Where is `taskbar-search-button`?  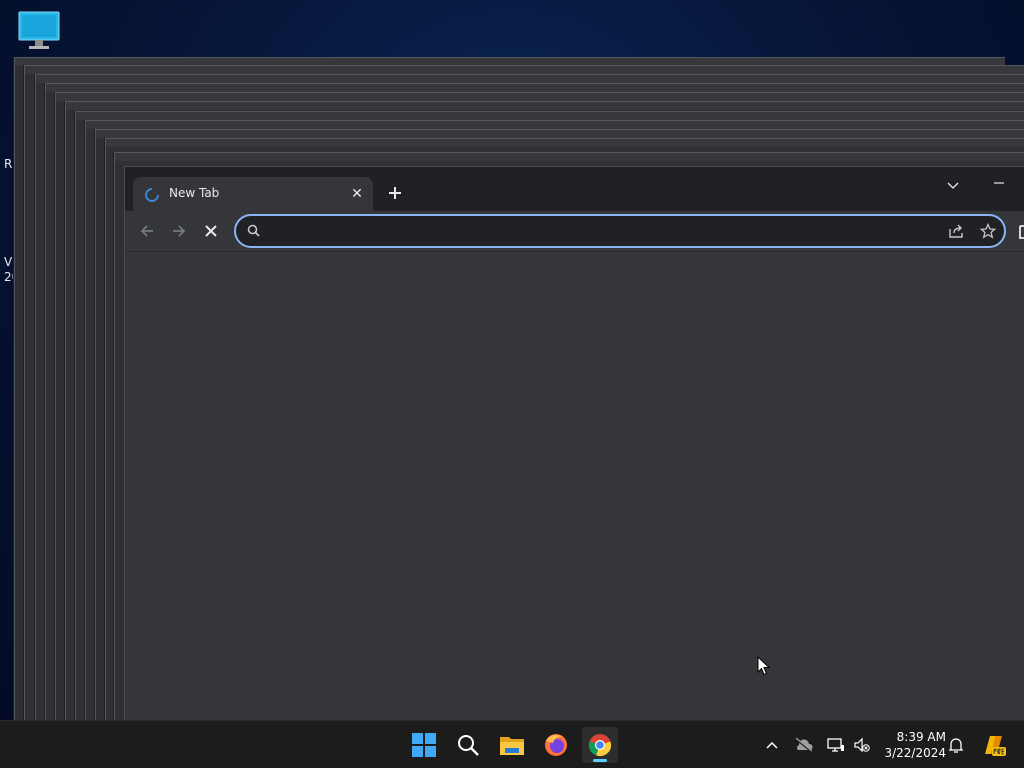 taskbar-search-button is located at coordinates (468, 745).